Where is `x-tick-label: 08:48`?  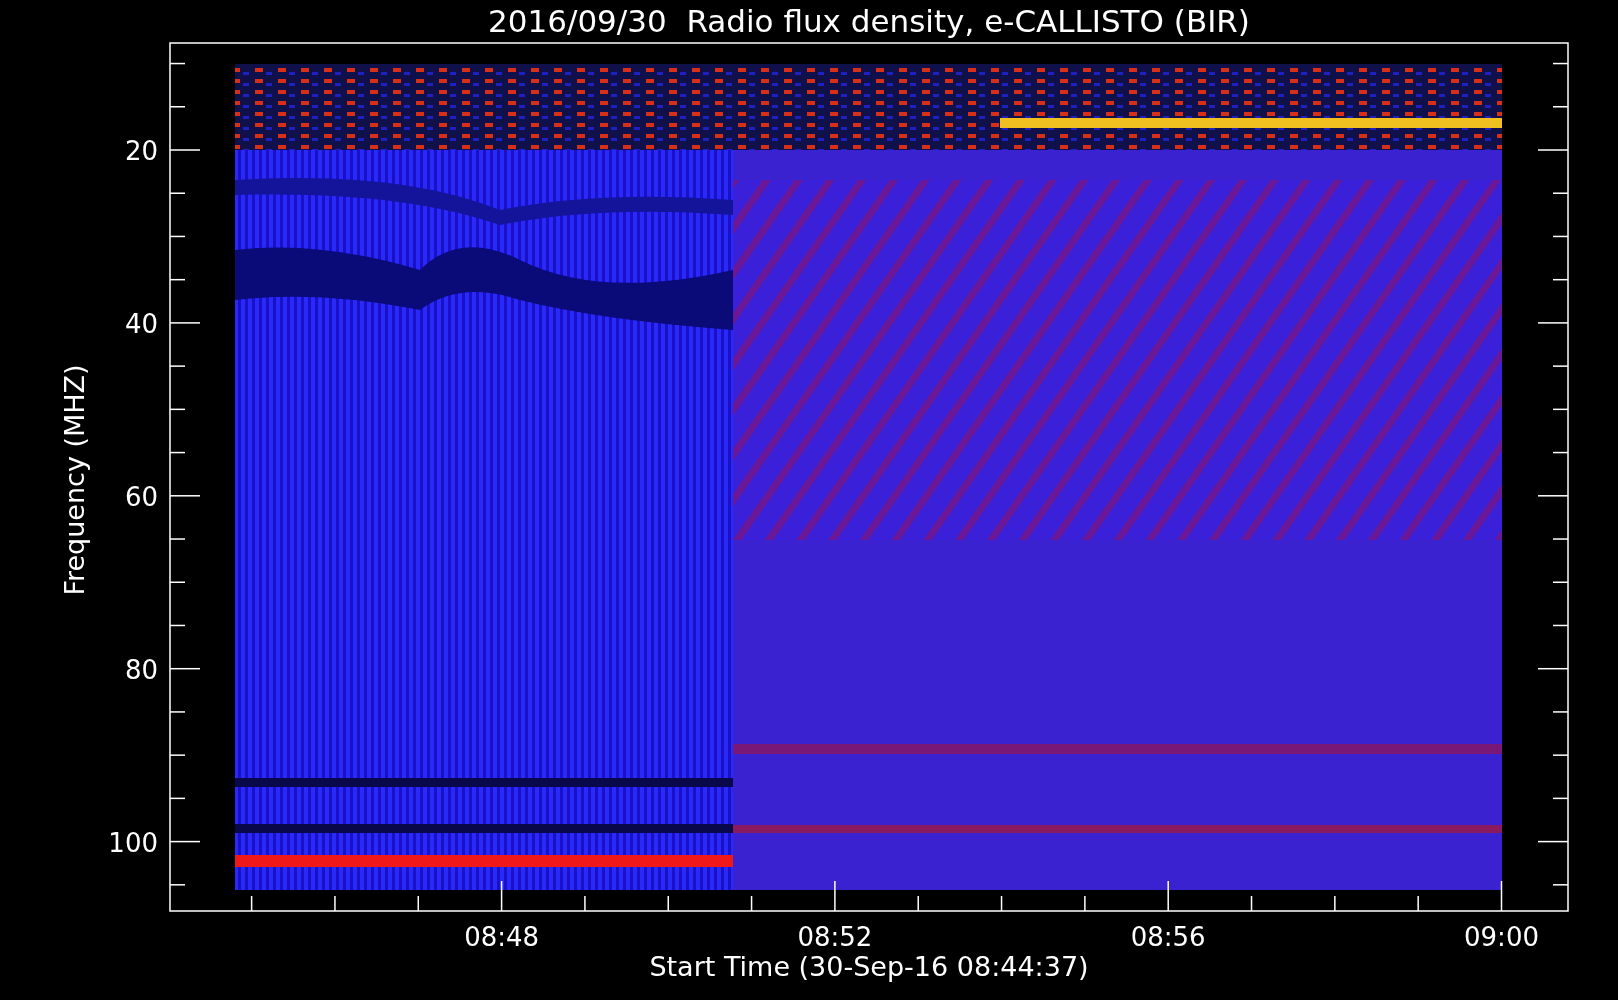 x-tick-label: 08:48 is located at coordinates (502, 937).